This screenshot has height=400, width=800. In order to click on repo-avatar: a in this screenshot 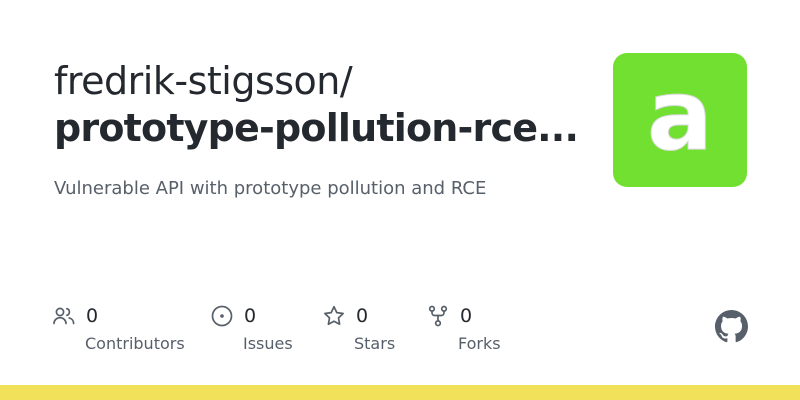, I will do `click(680, 120)`.